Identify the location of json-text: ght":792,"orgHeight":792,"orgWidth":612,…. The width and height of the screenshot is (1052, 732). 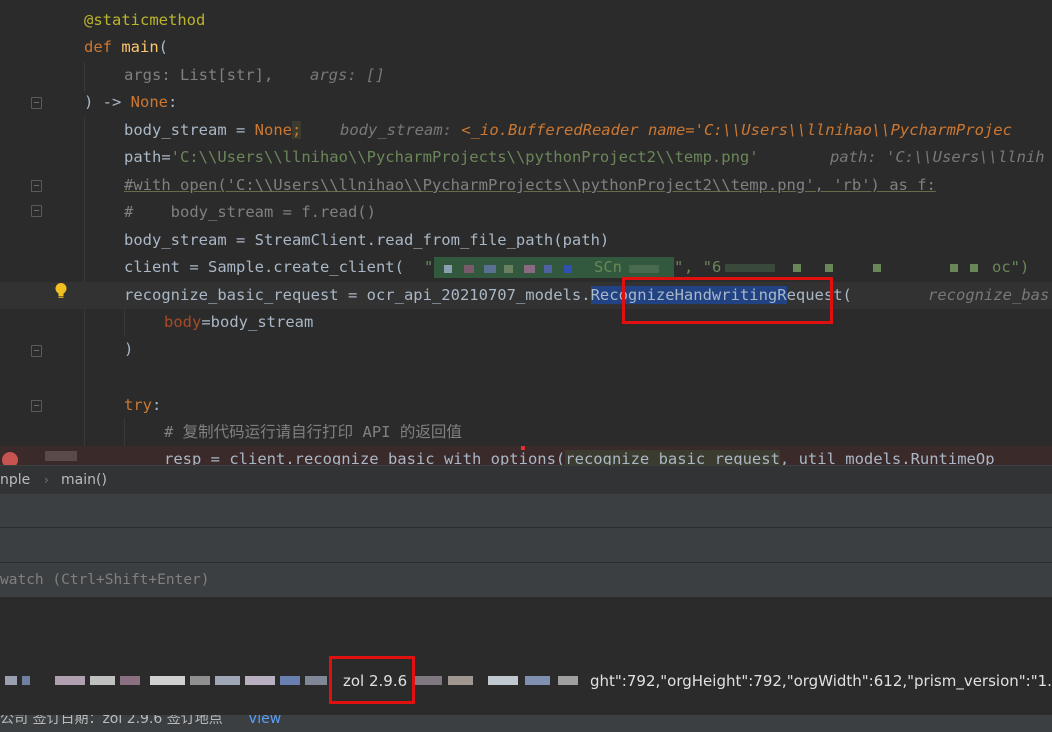
(821, 681).